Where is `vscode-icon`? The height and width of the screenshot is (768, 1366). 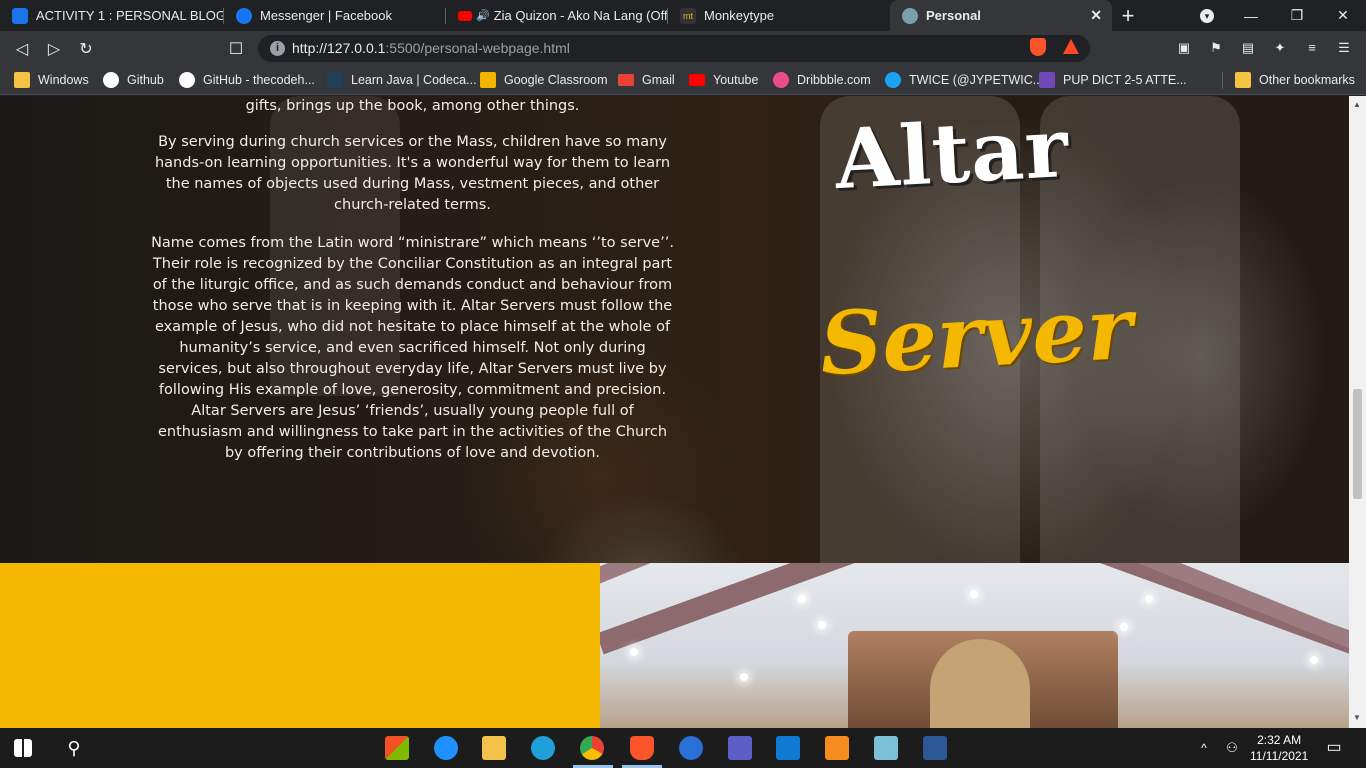 vscode-icon is located at coordinates (788, 748).